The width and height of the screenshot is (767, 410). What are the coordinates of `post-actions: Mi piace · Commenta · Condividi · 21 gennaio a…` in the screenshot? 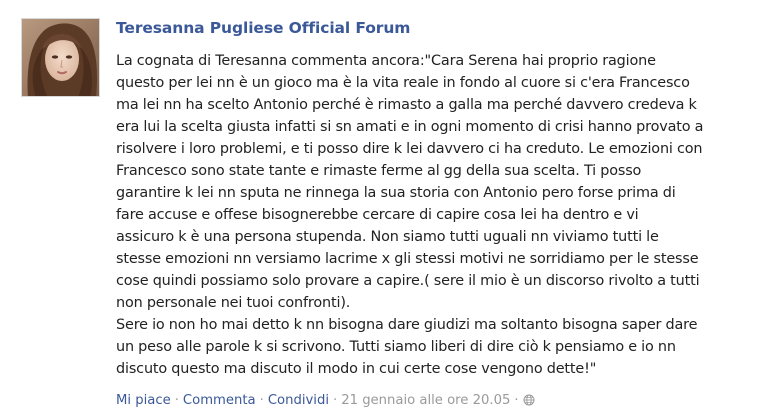 It's located at (436, 401).